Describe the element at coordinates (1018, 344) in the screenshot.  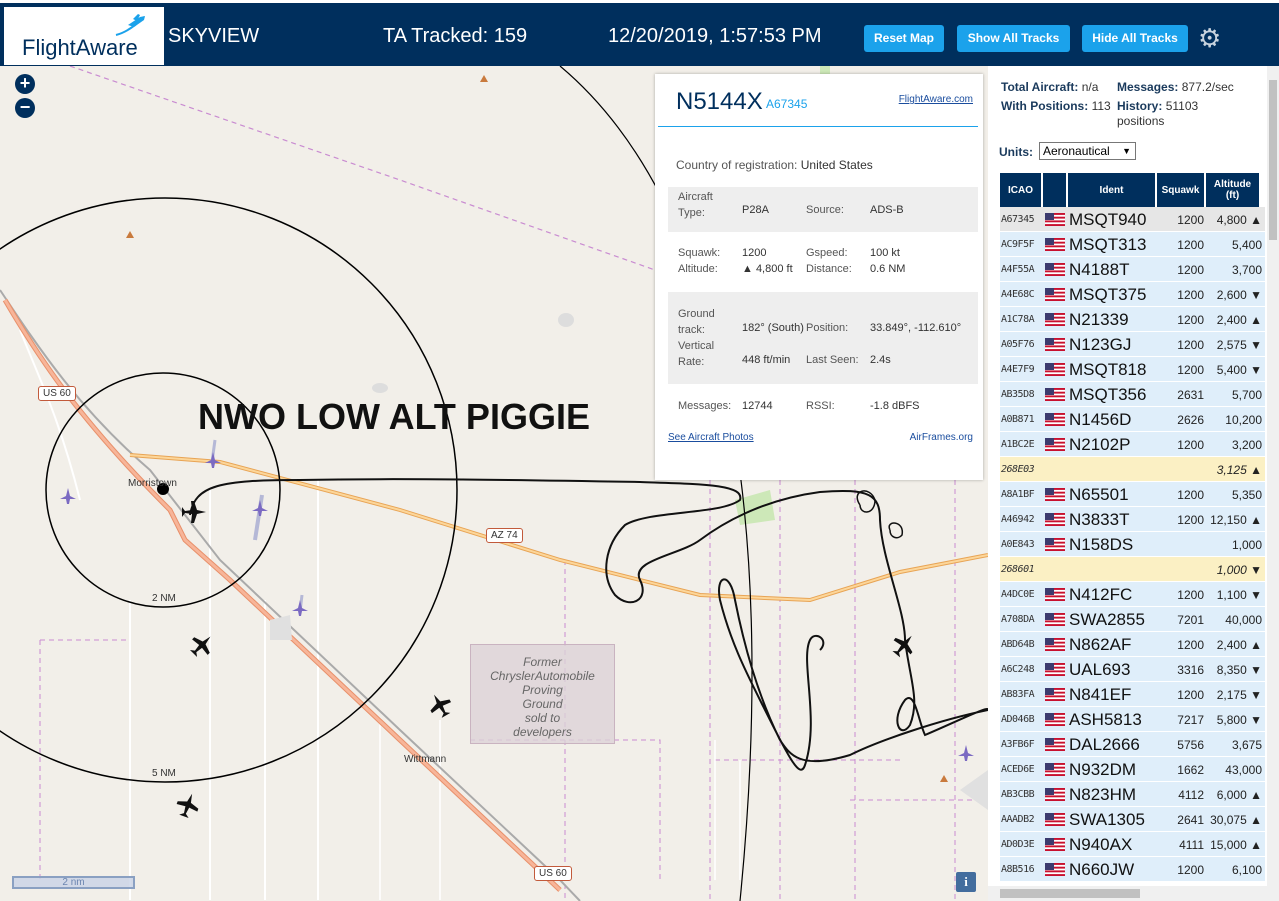
I see `cell-icao: A05F76` at that location.